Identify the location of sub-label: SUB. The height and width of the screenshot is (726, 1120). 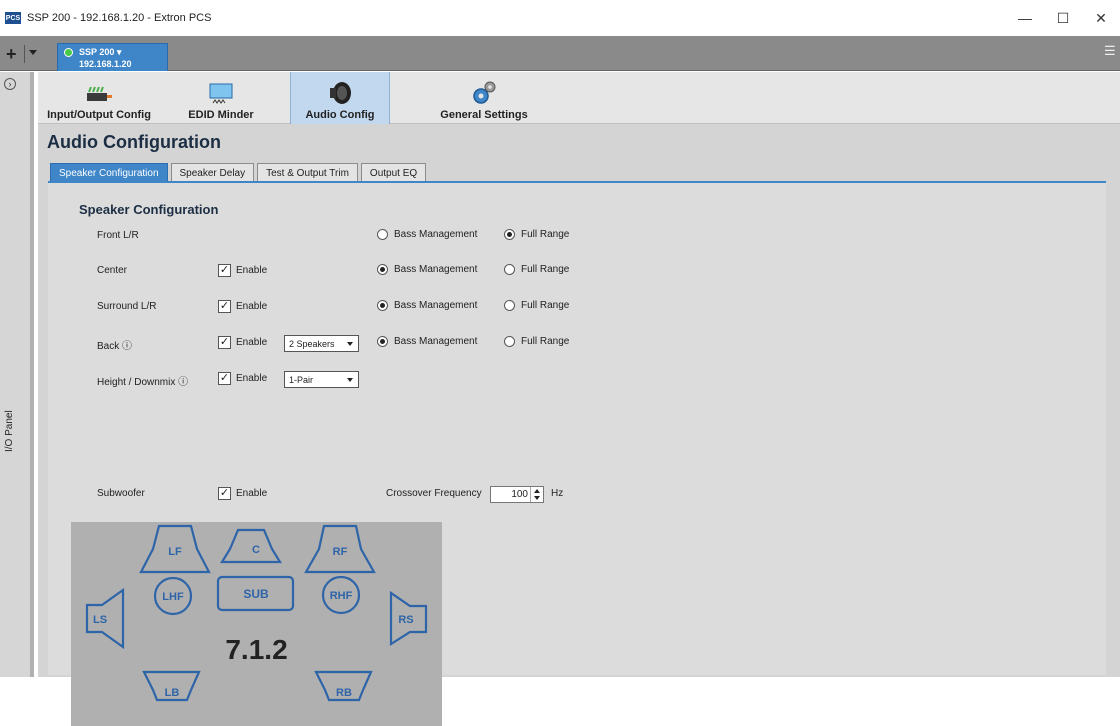
(256, 594).